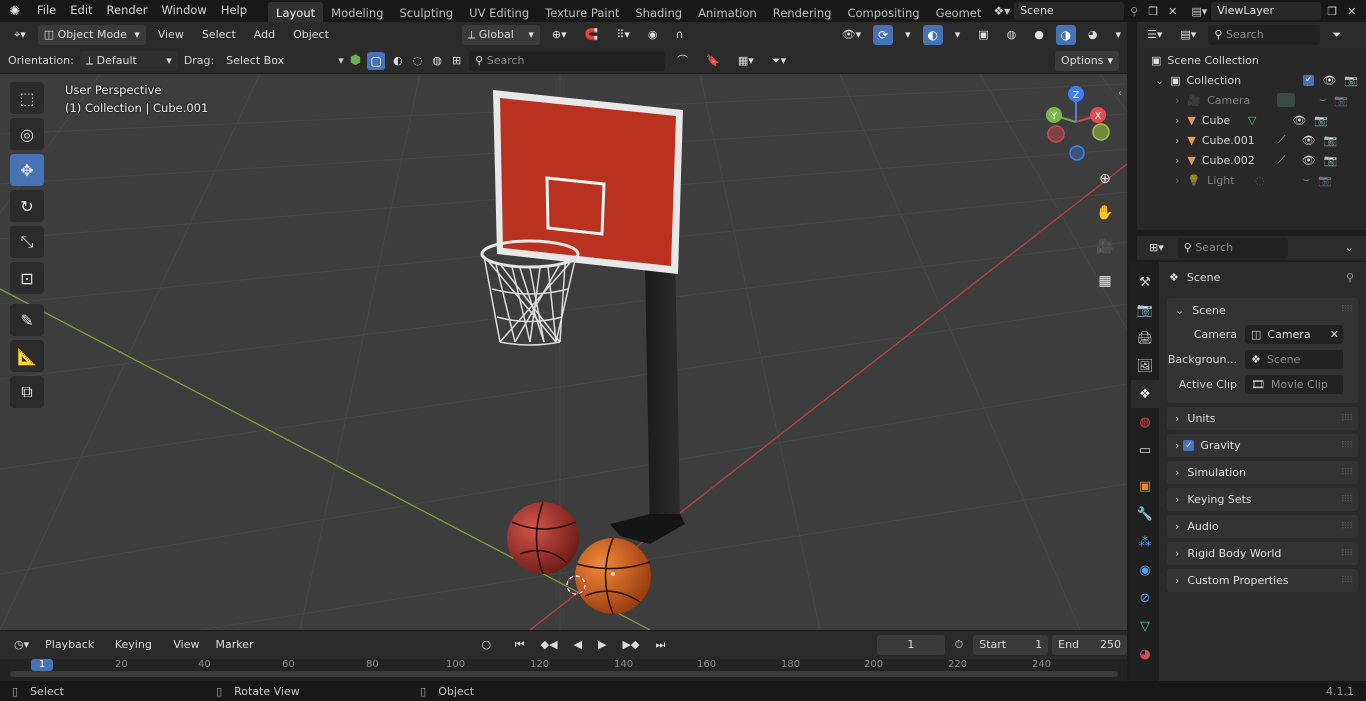 This screenshot has width=1366, height=701. I want to click on timeline-menu-playback: Playback ▾, so click(72, 653).